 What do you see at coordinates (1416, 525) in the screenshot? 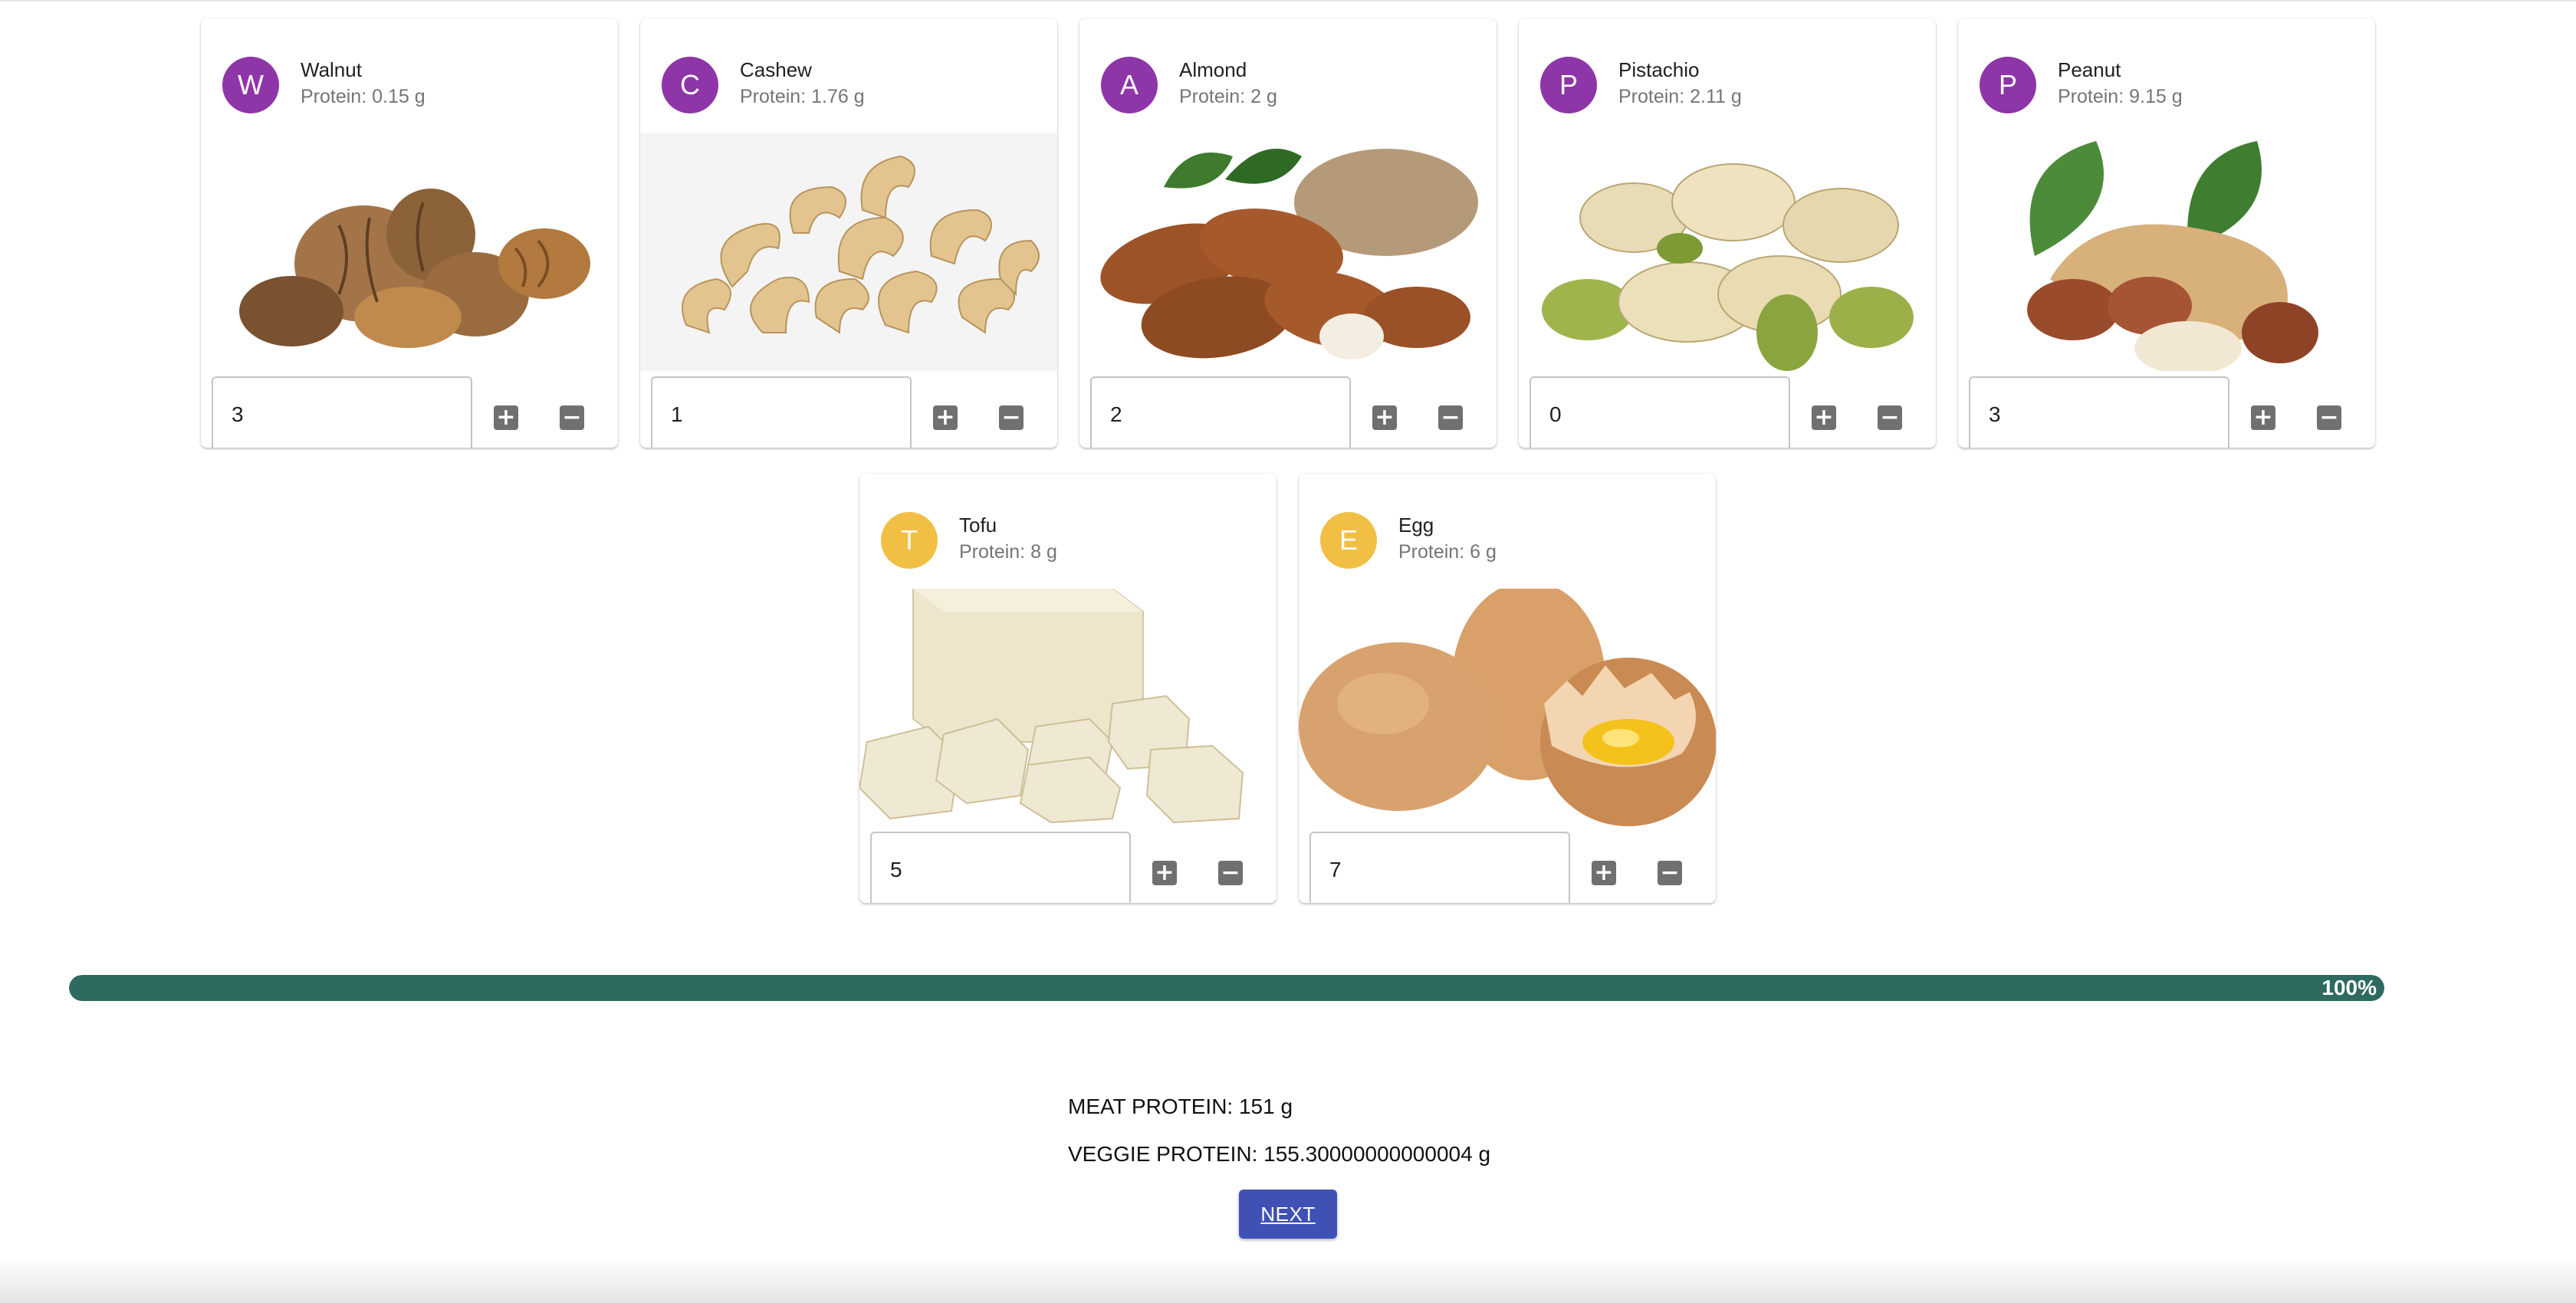
I see `food-name: Egg` at bounding box center [1416, 525].